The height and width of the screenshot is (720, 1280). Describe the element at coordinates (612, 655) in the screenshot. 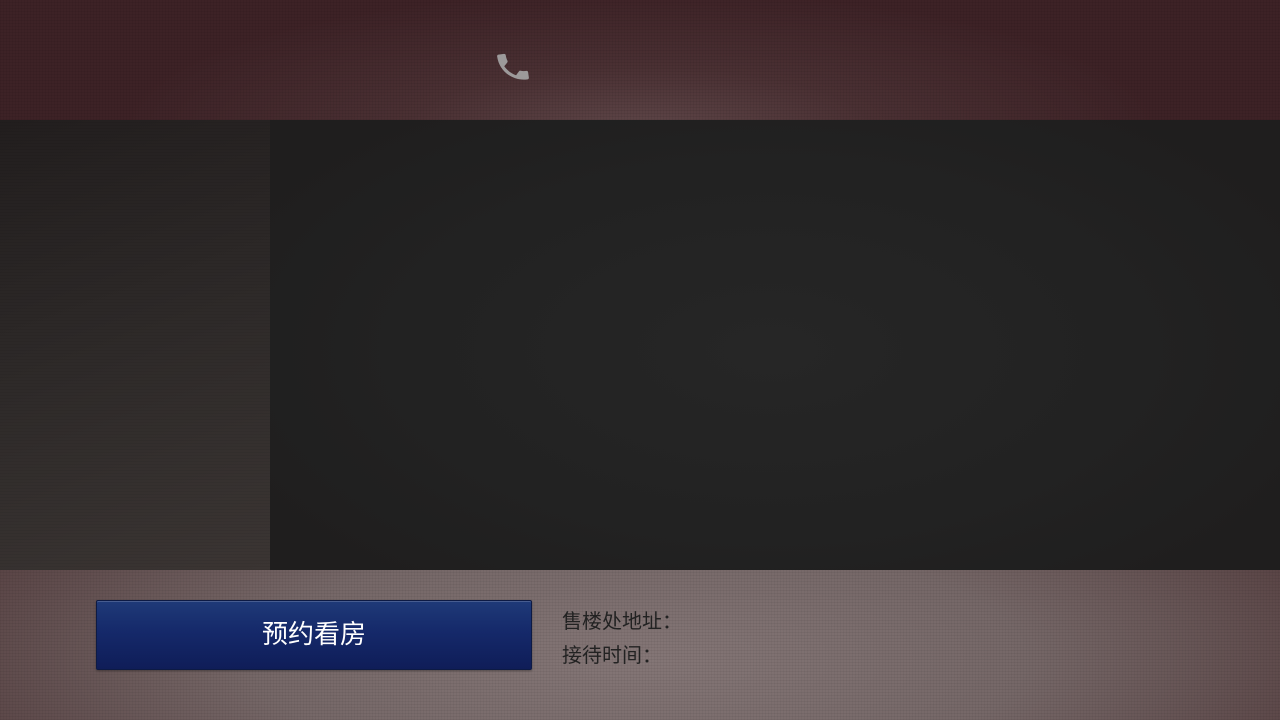

I see `reception-hours-label: 接待时间：` at that location.